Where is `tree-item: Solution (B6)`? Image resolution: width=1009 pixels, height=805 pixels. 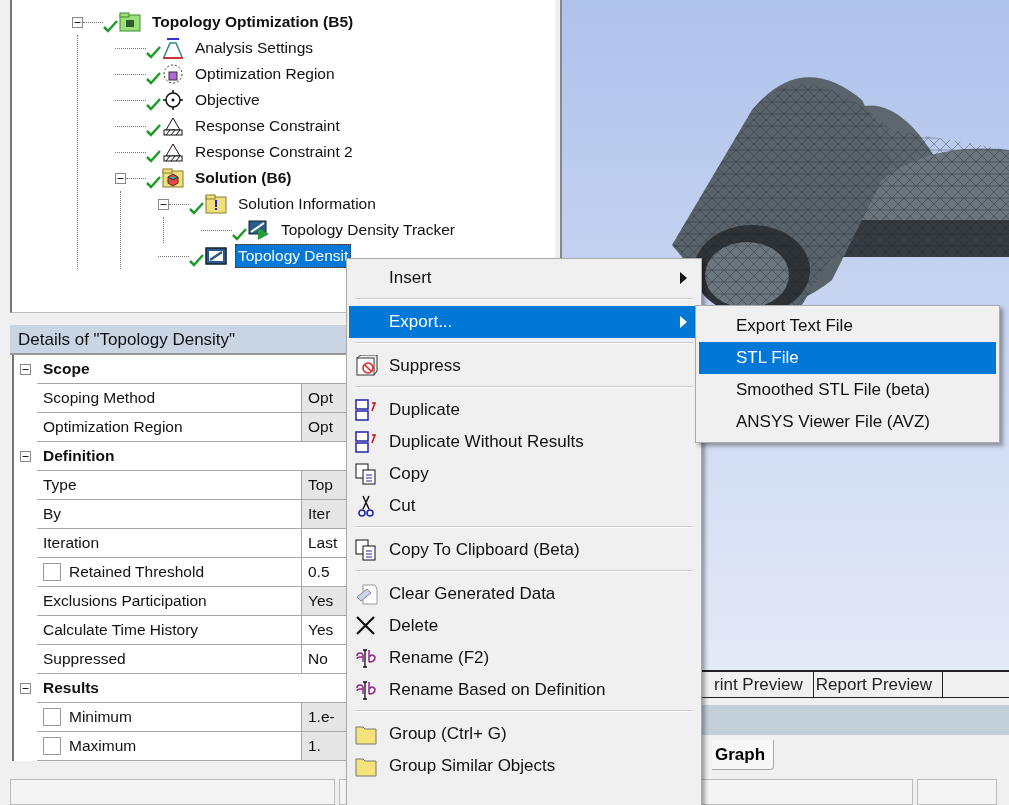 tree-item: Solution (B6) is located at coordinates (243, 178).